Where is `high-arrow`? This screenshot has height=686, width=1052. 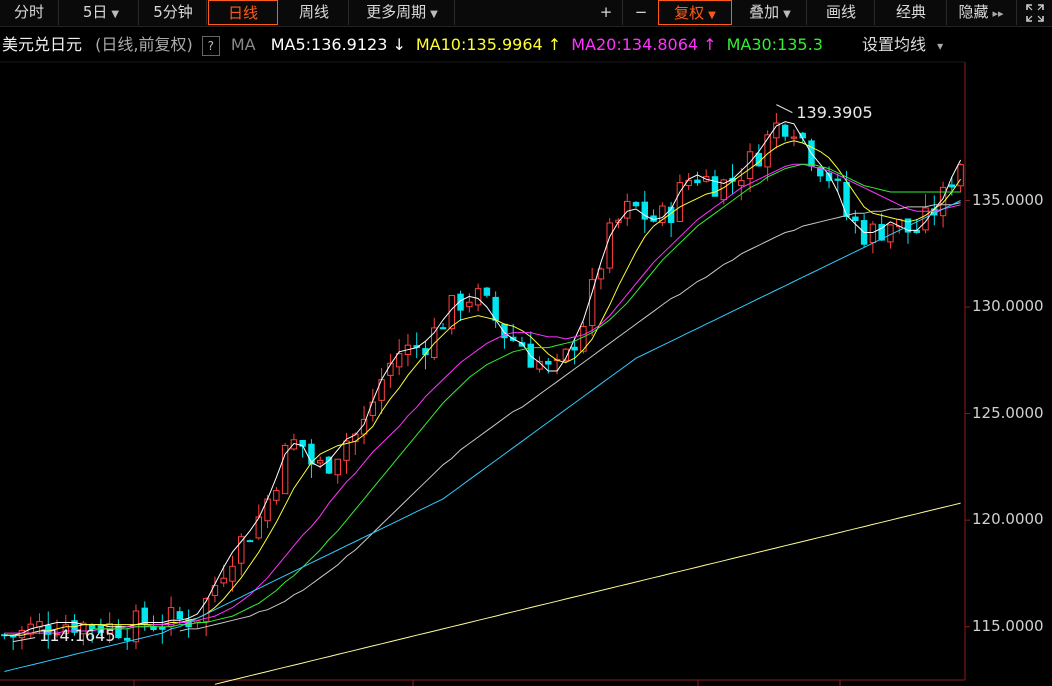 high-arrow is located at coordinates (784, 109).